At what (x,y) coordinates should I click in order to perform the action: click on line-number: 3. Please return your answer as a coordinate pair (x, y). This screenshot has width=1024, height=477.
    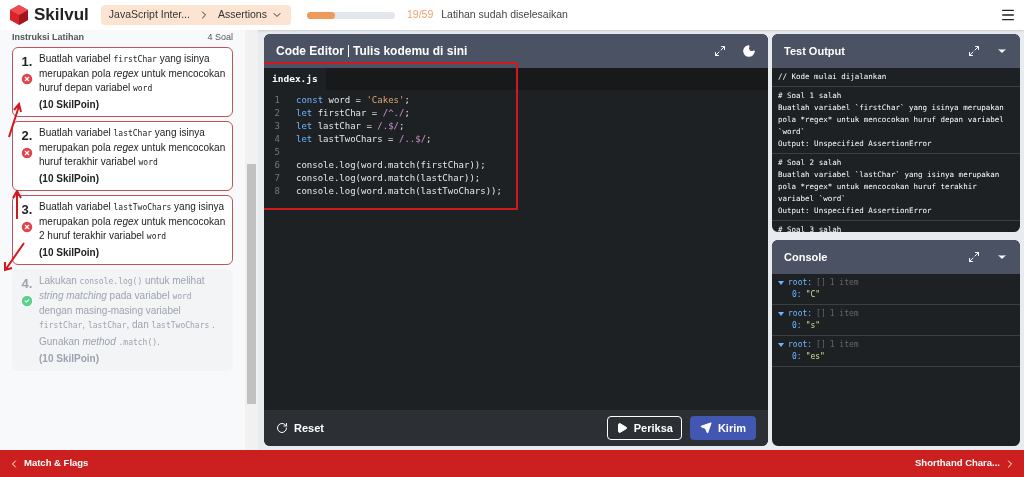
    Looking at the image, I should click on (277, 126).